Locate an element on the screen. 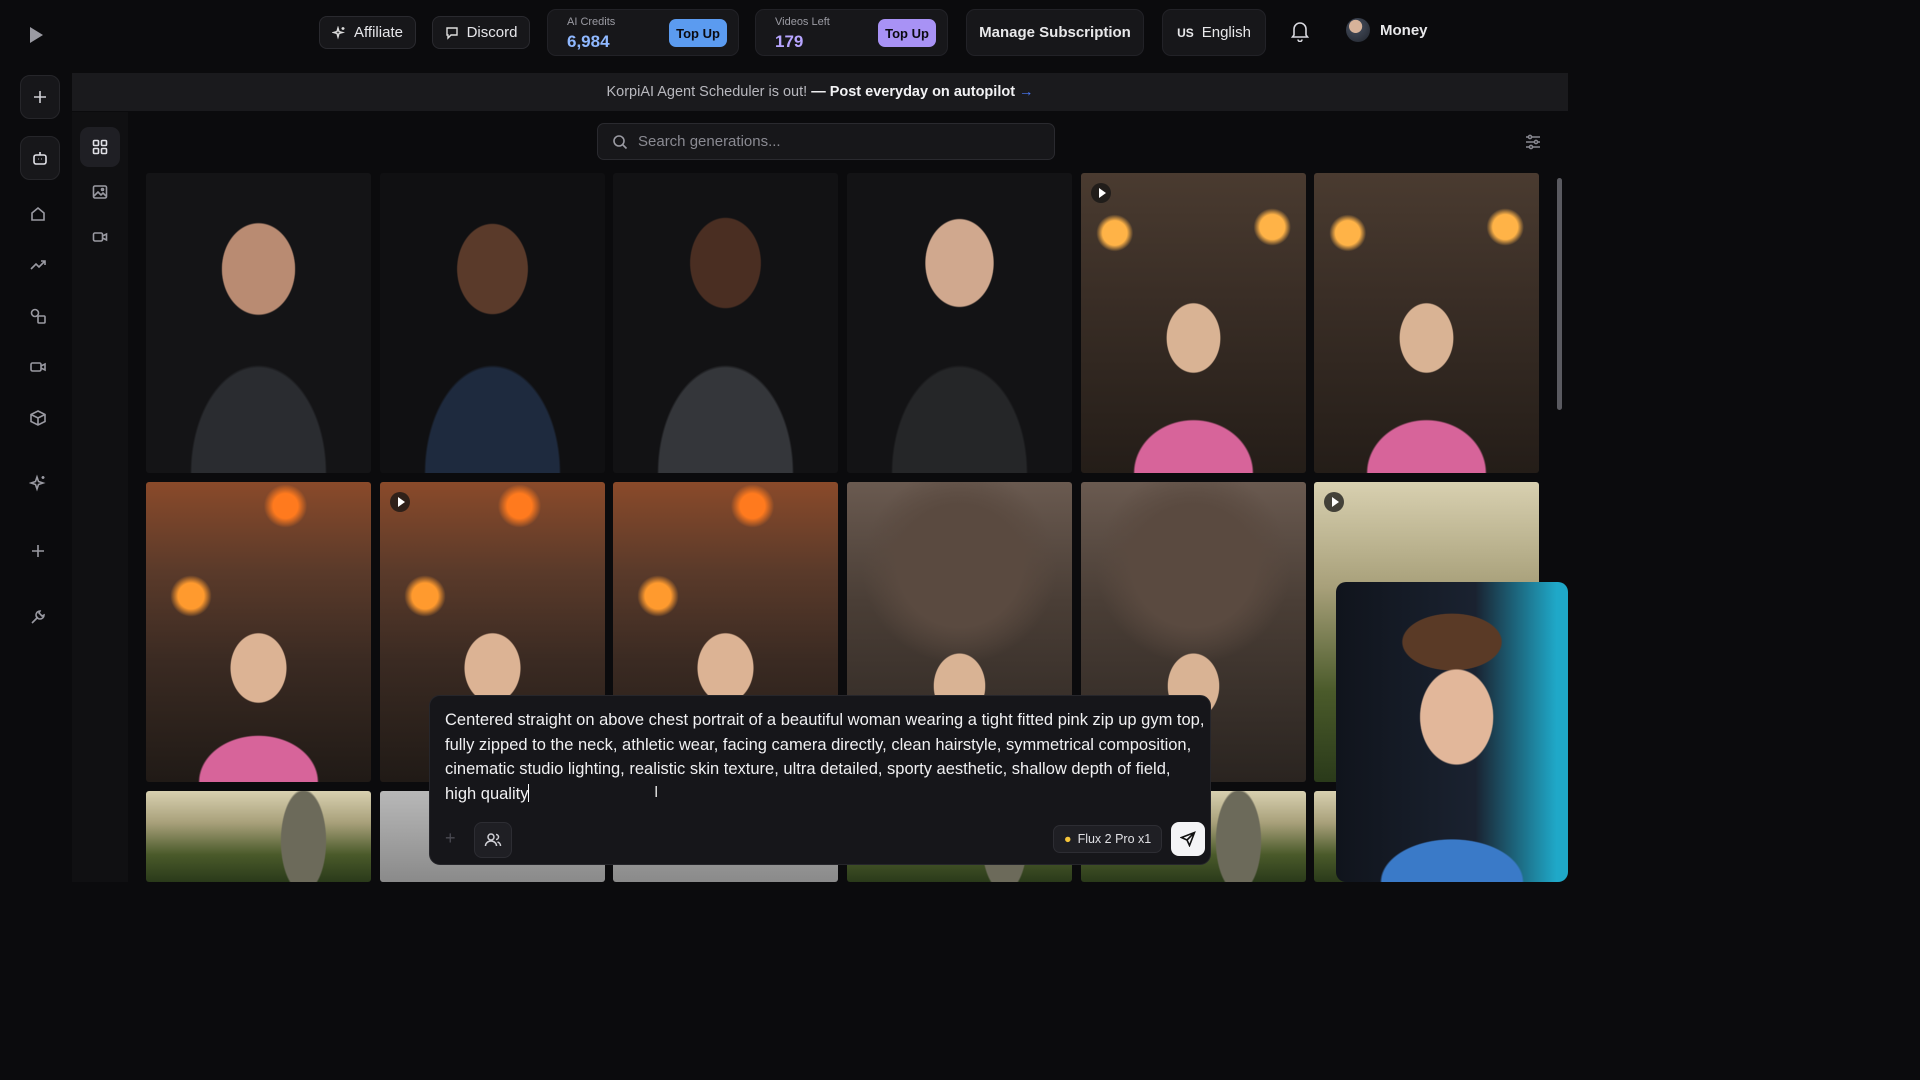  avatar is located at coordinates (1358, 30).